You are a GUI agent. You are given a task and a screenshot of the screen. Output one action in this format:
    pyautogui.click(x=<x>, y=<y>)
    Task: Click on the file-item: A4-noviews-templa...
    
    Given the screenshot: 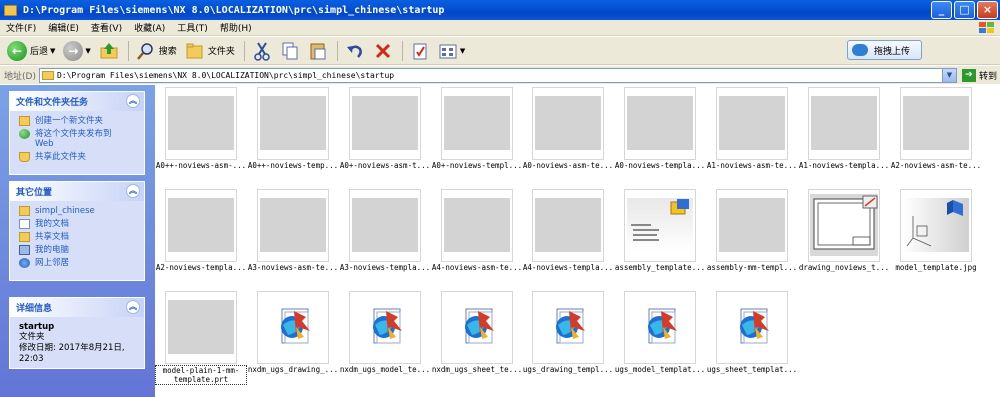 What is the action you would take?
    pyautogui.click(x=567, y=237)
    